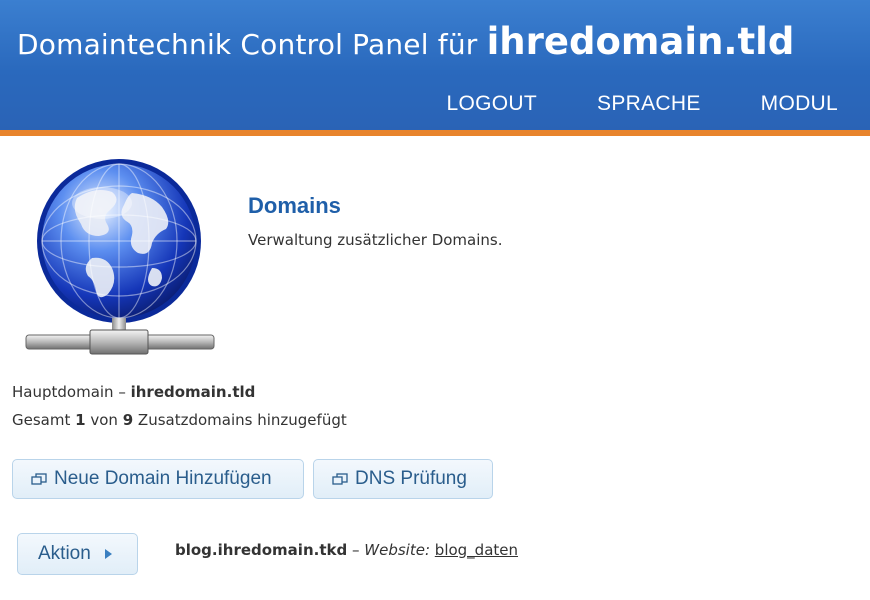 This screenshot has height=600, width=870. What do you see at coordinates (294, 205) in the screenshot?
I see `page-title: Domains` at bounding box center [294, 205].